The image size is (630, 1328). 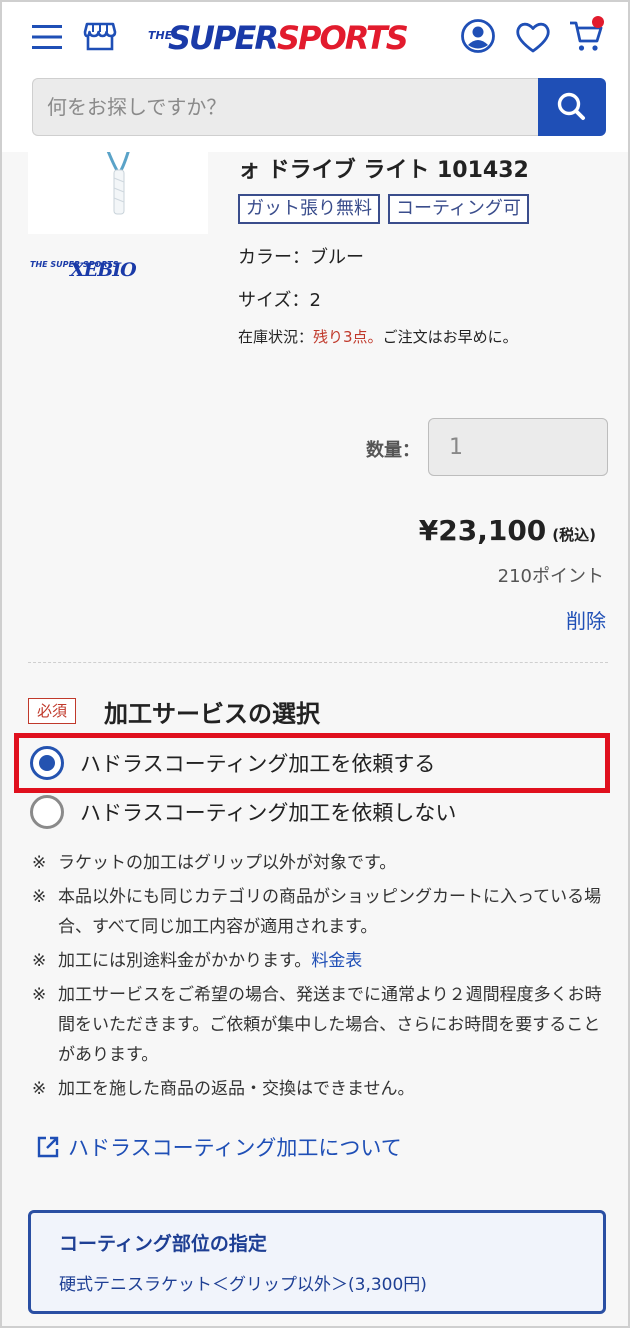 I want to click on divider, so click(x=318, y=662).